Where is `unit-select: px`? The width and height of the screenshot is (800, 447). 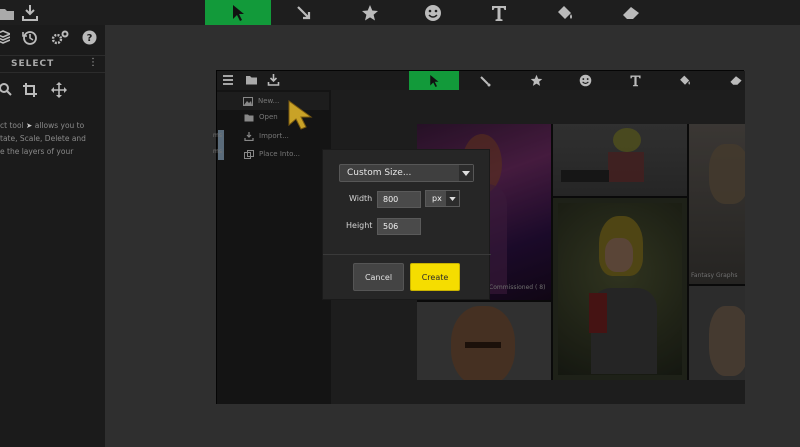
unit-select: px is located at coordinates (442, 198).